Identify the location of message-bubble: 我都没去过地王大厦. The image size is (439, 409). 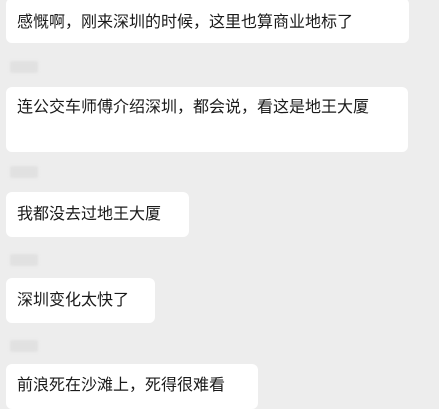
(97, 214).